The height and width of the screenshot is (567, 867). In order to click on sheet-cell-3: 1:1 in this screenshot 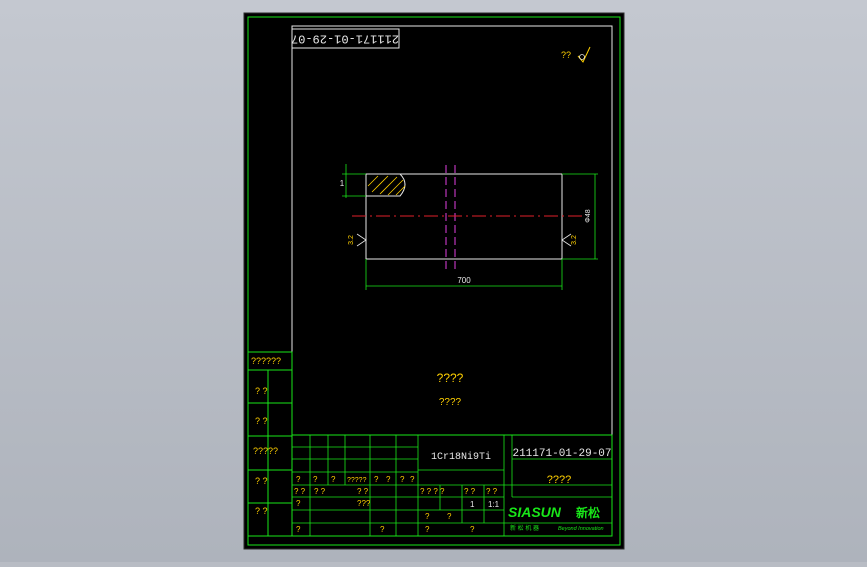, I will do `click(494, 504)`.